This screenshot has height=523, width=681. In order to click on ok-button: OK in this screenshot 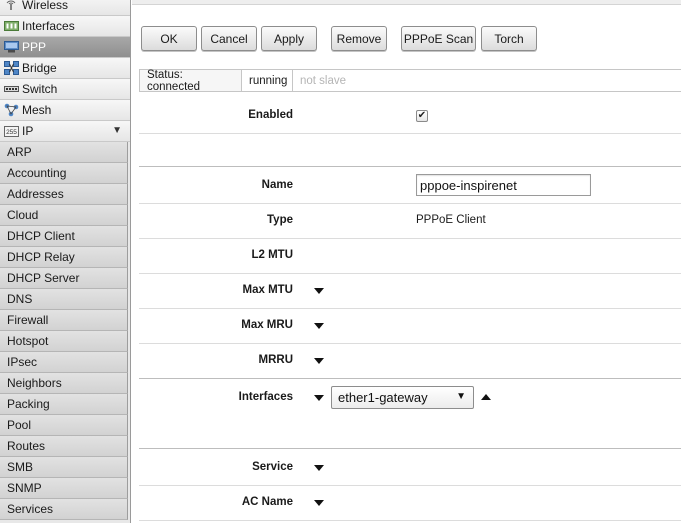, I will do `click(169, 38)`.